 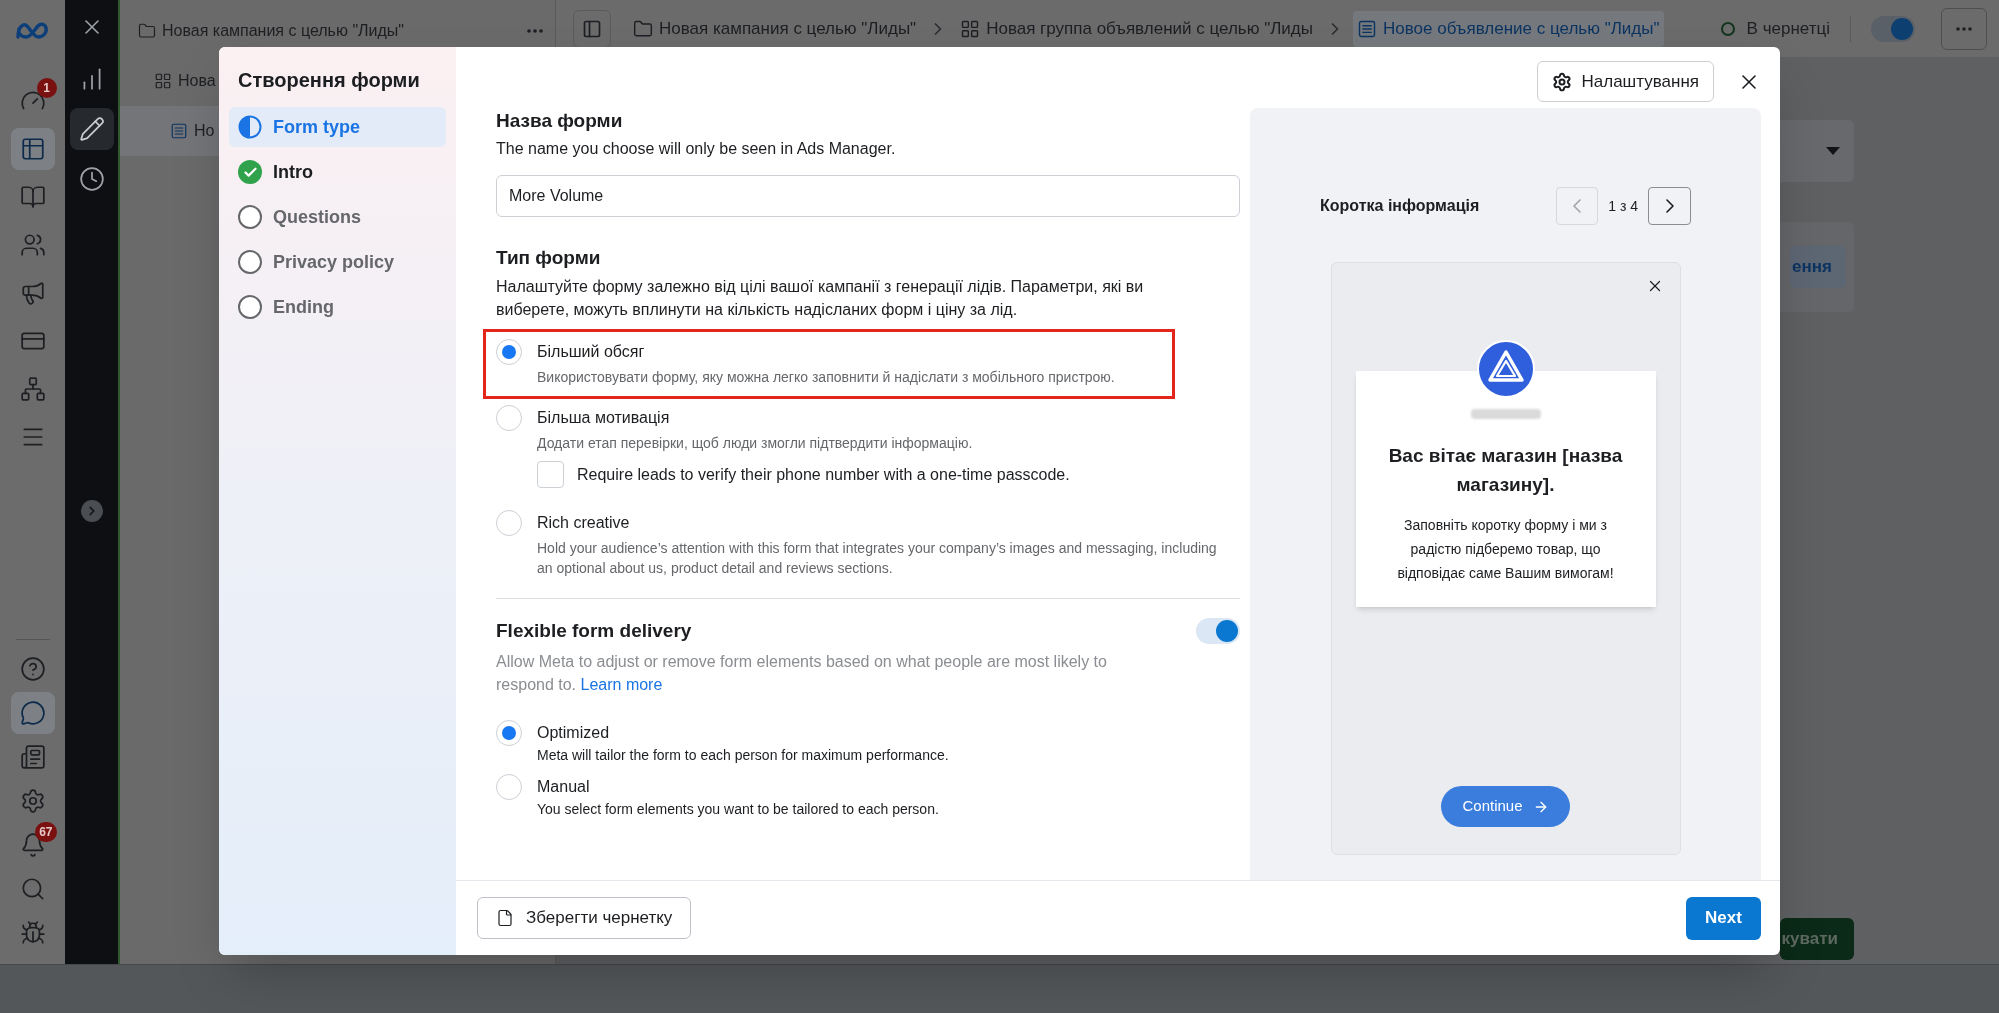 What do you see at coordinates (820, 298) in the screenshot?
I see `section-description: Налаштуйте форму залежно від цілі вашої кампанії з генерації лідів. Параметри, які ви виберете, можуть вплинути на кількість надісланих форм і ціну за лід.` at bounding box center [820, 298].